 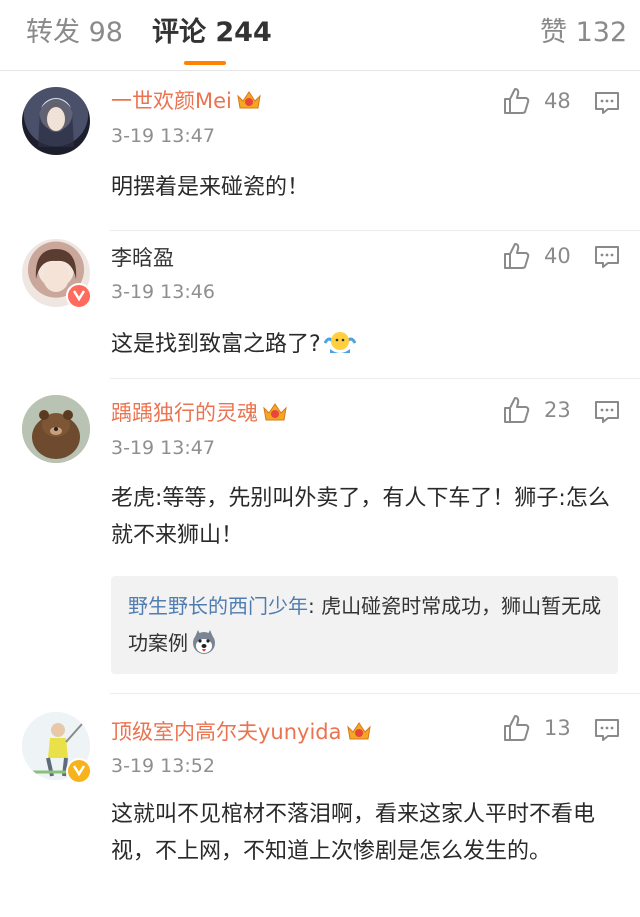 I want to click on comment-username: 顶级室内高尔夫yunyida, so click(x=241, y=733).